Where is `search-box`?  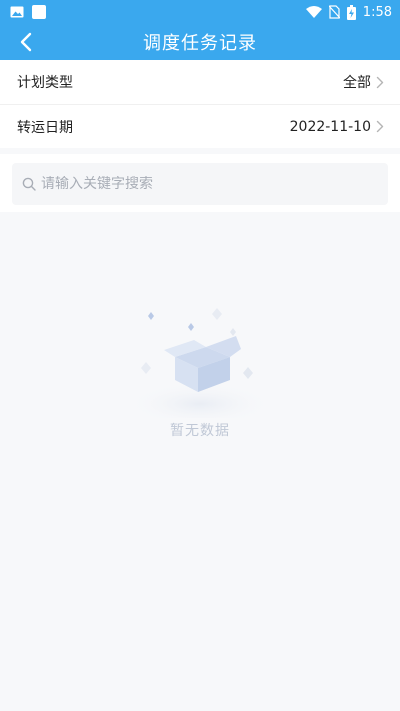
search-box is located at coordinates (200, 184).